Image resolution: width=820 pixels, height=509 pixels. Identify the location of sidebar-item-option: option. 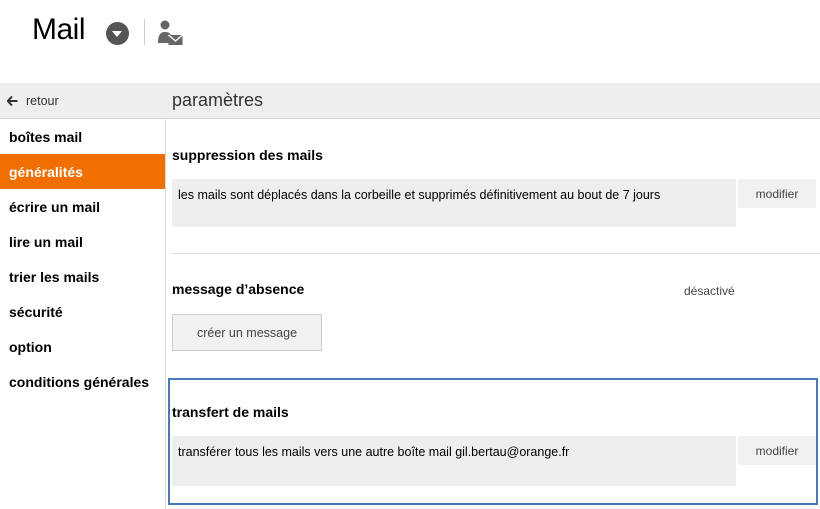
(82, 346).